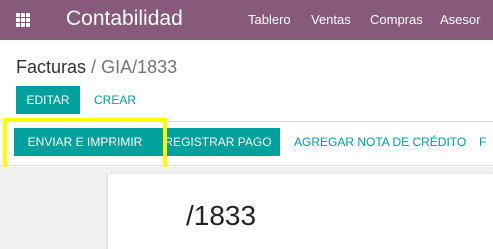 The height and width of the screenshot is (249, 493). What do you see at coordinates (124, 18) in the screenshot?
I see `app-title: Contabilidad` at bounding box center [124, 18].